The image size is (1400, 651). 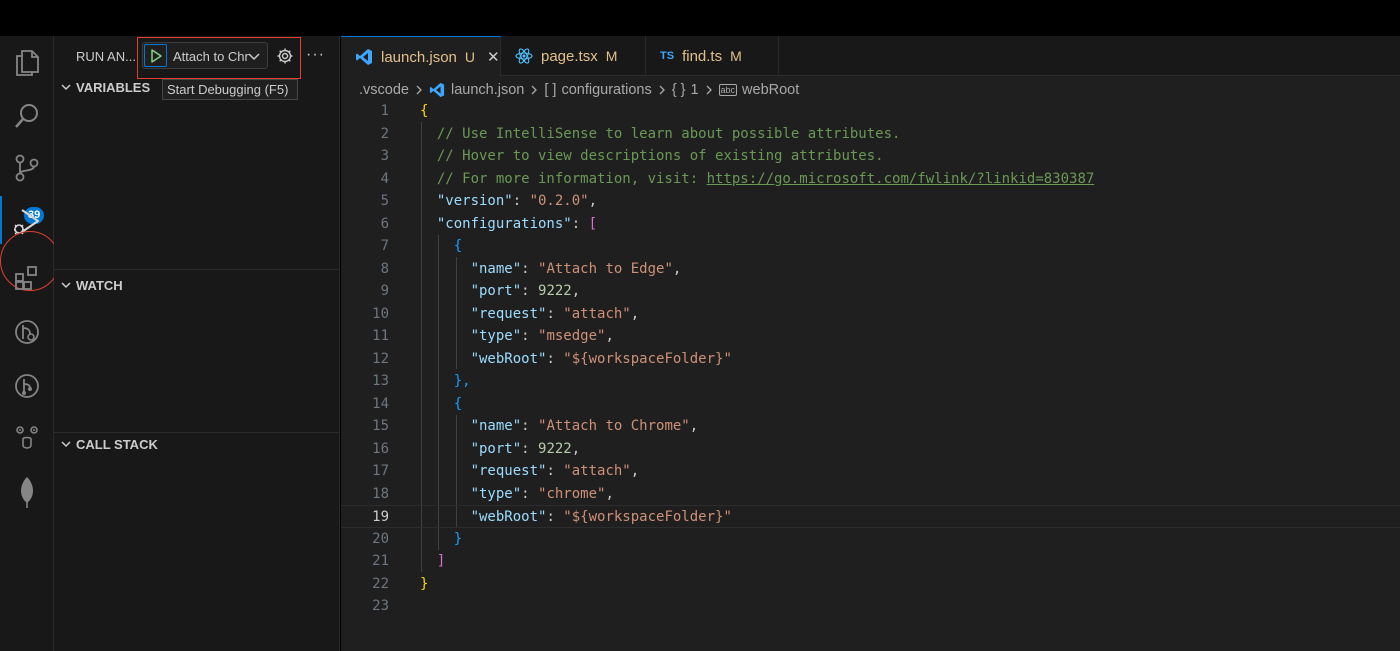 I want to click on extensions-icon, so click(x=27, y=278).